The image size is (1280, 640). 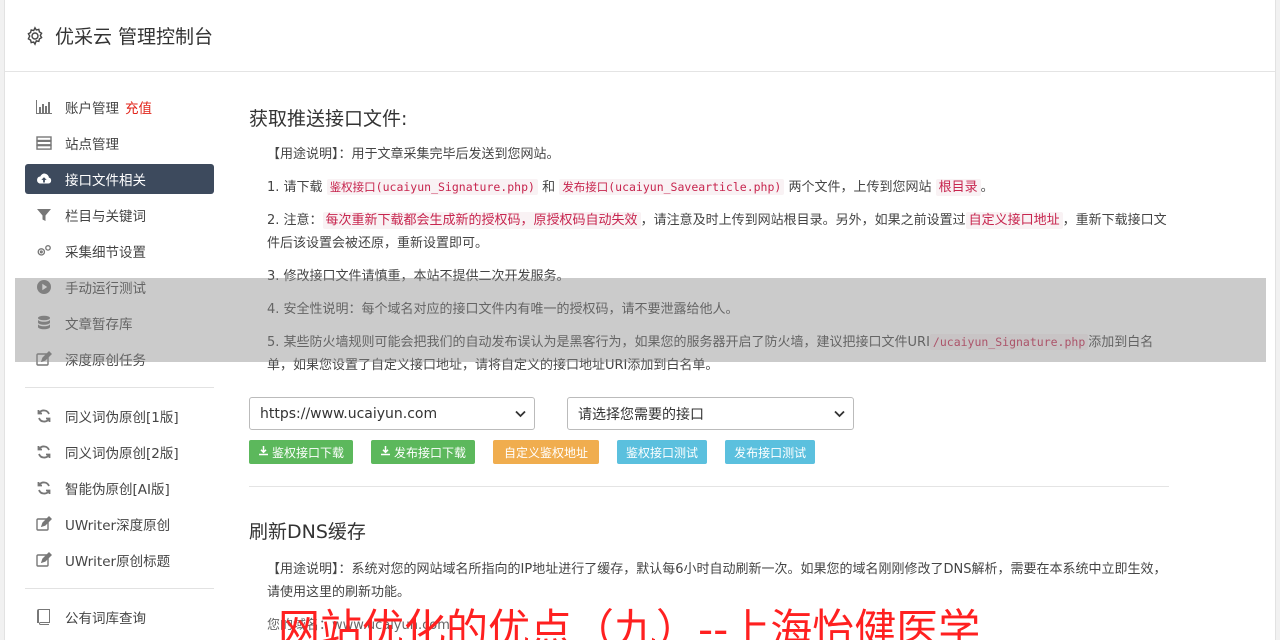 What do you see at coordinates (503, 309) in the screenshot?
I see `instruction-4: 4. 安全性说明：每个域名对应的接口文件内有唯一的授权码，请不要泄露给他人。` at bounding box center [503, 309].